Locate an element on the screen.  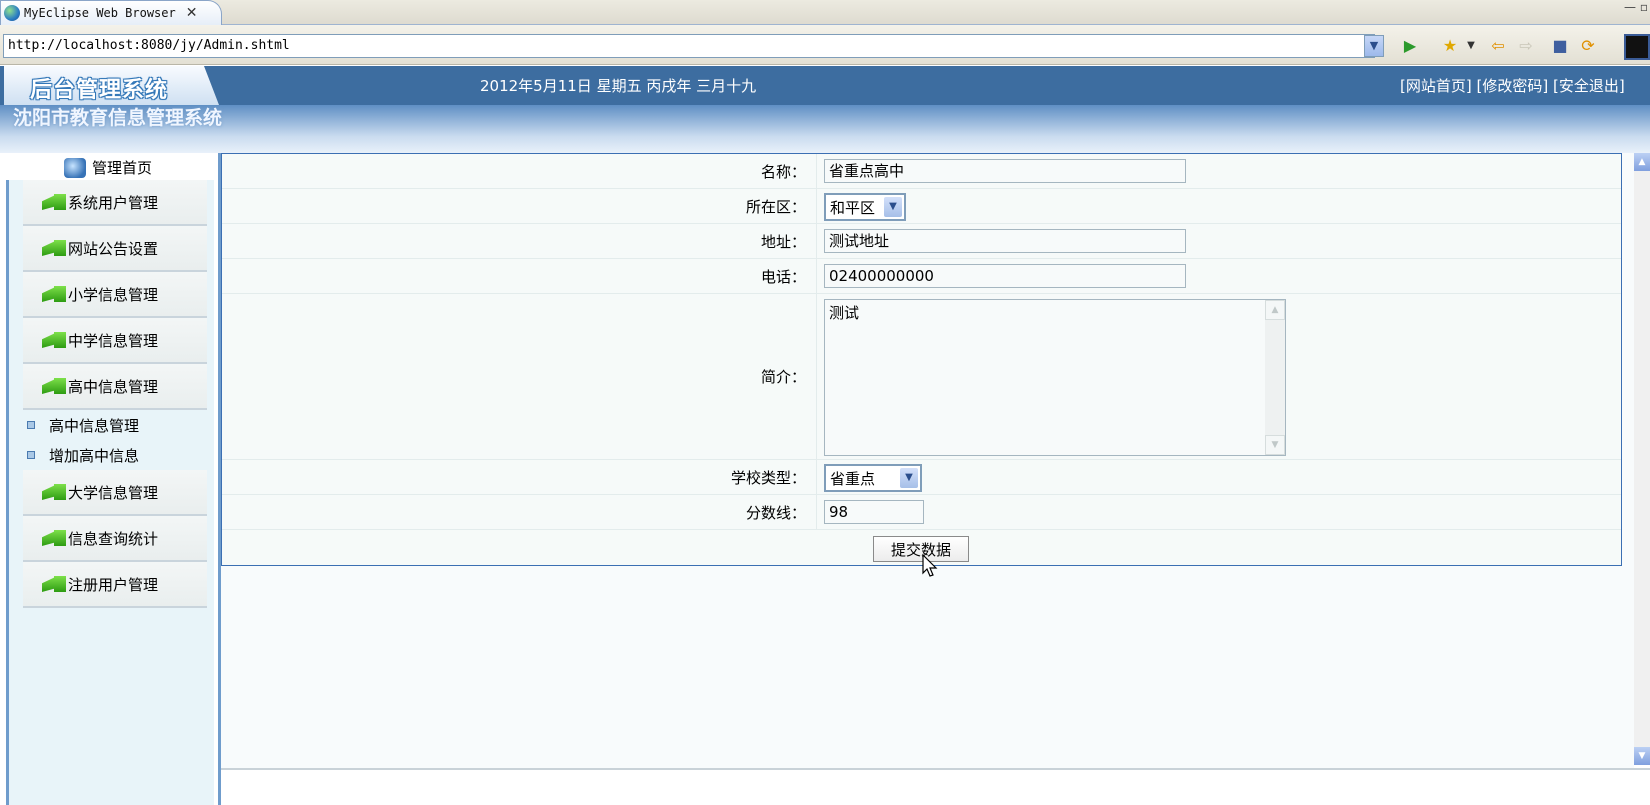
header-gradient-band is located at coordinates (825, 129).